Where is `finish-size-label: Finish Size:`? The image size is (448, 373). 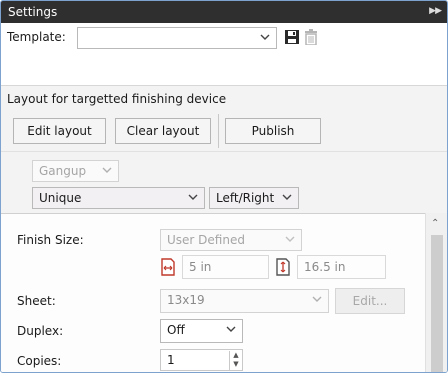 finish-size-label: Finish Size: is located at coordinates (50, 240).